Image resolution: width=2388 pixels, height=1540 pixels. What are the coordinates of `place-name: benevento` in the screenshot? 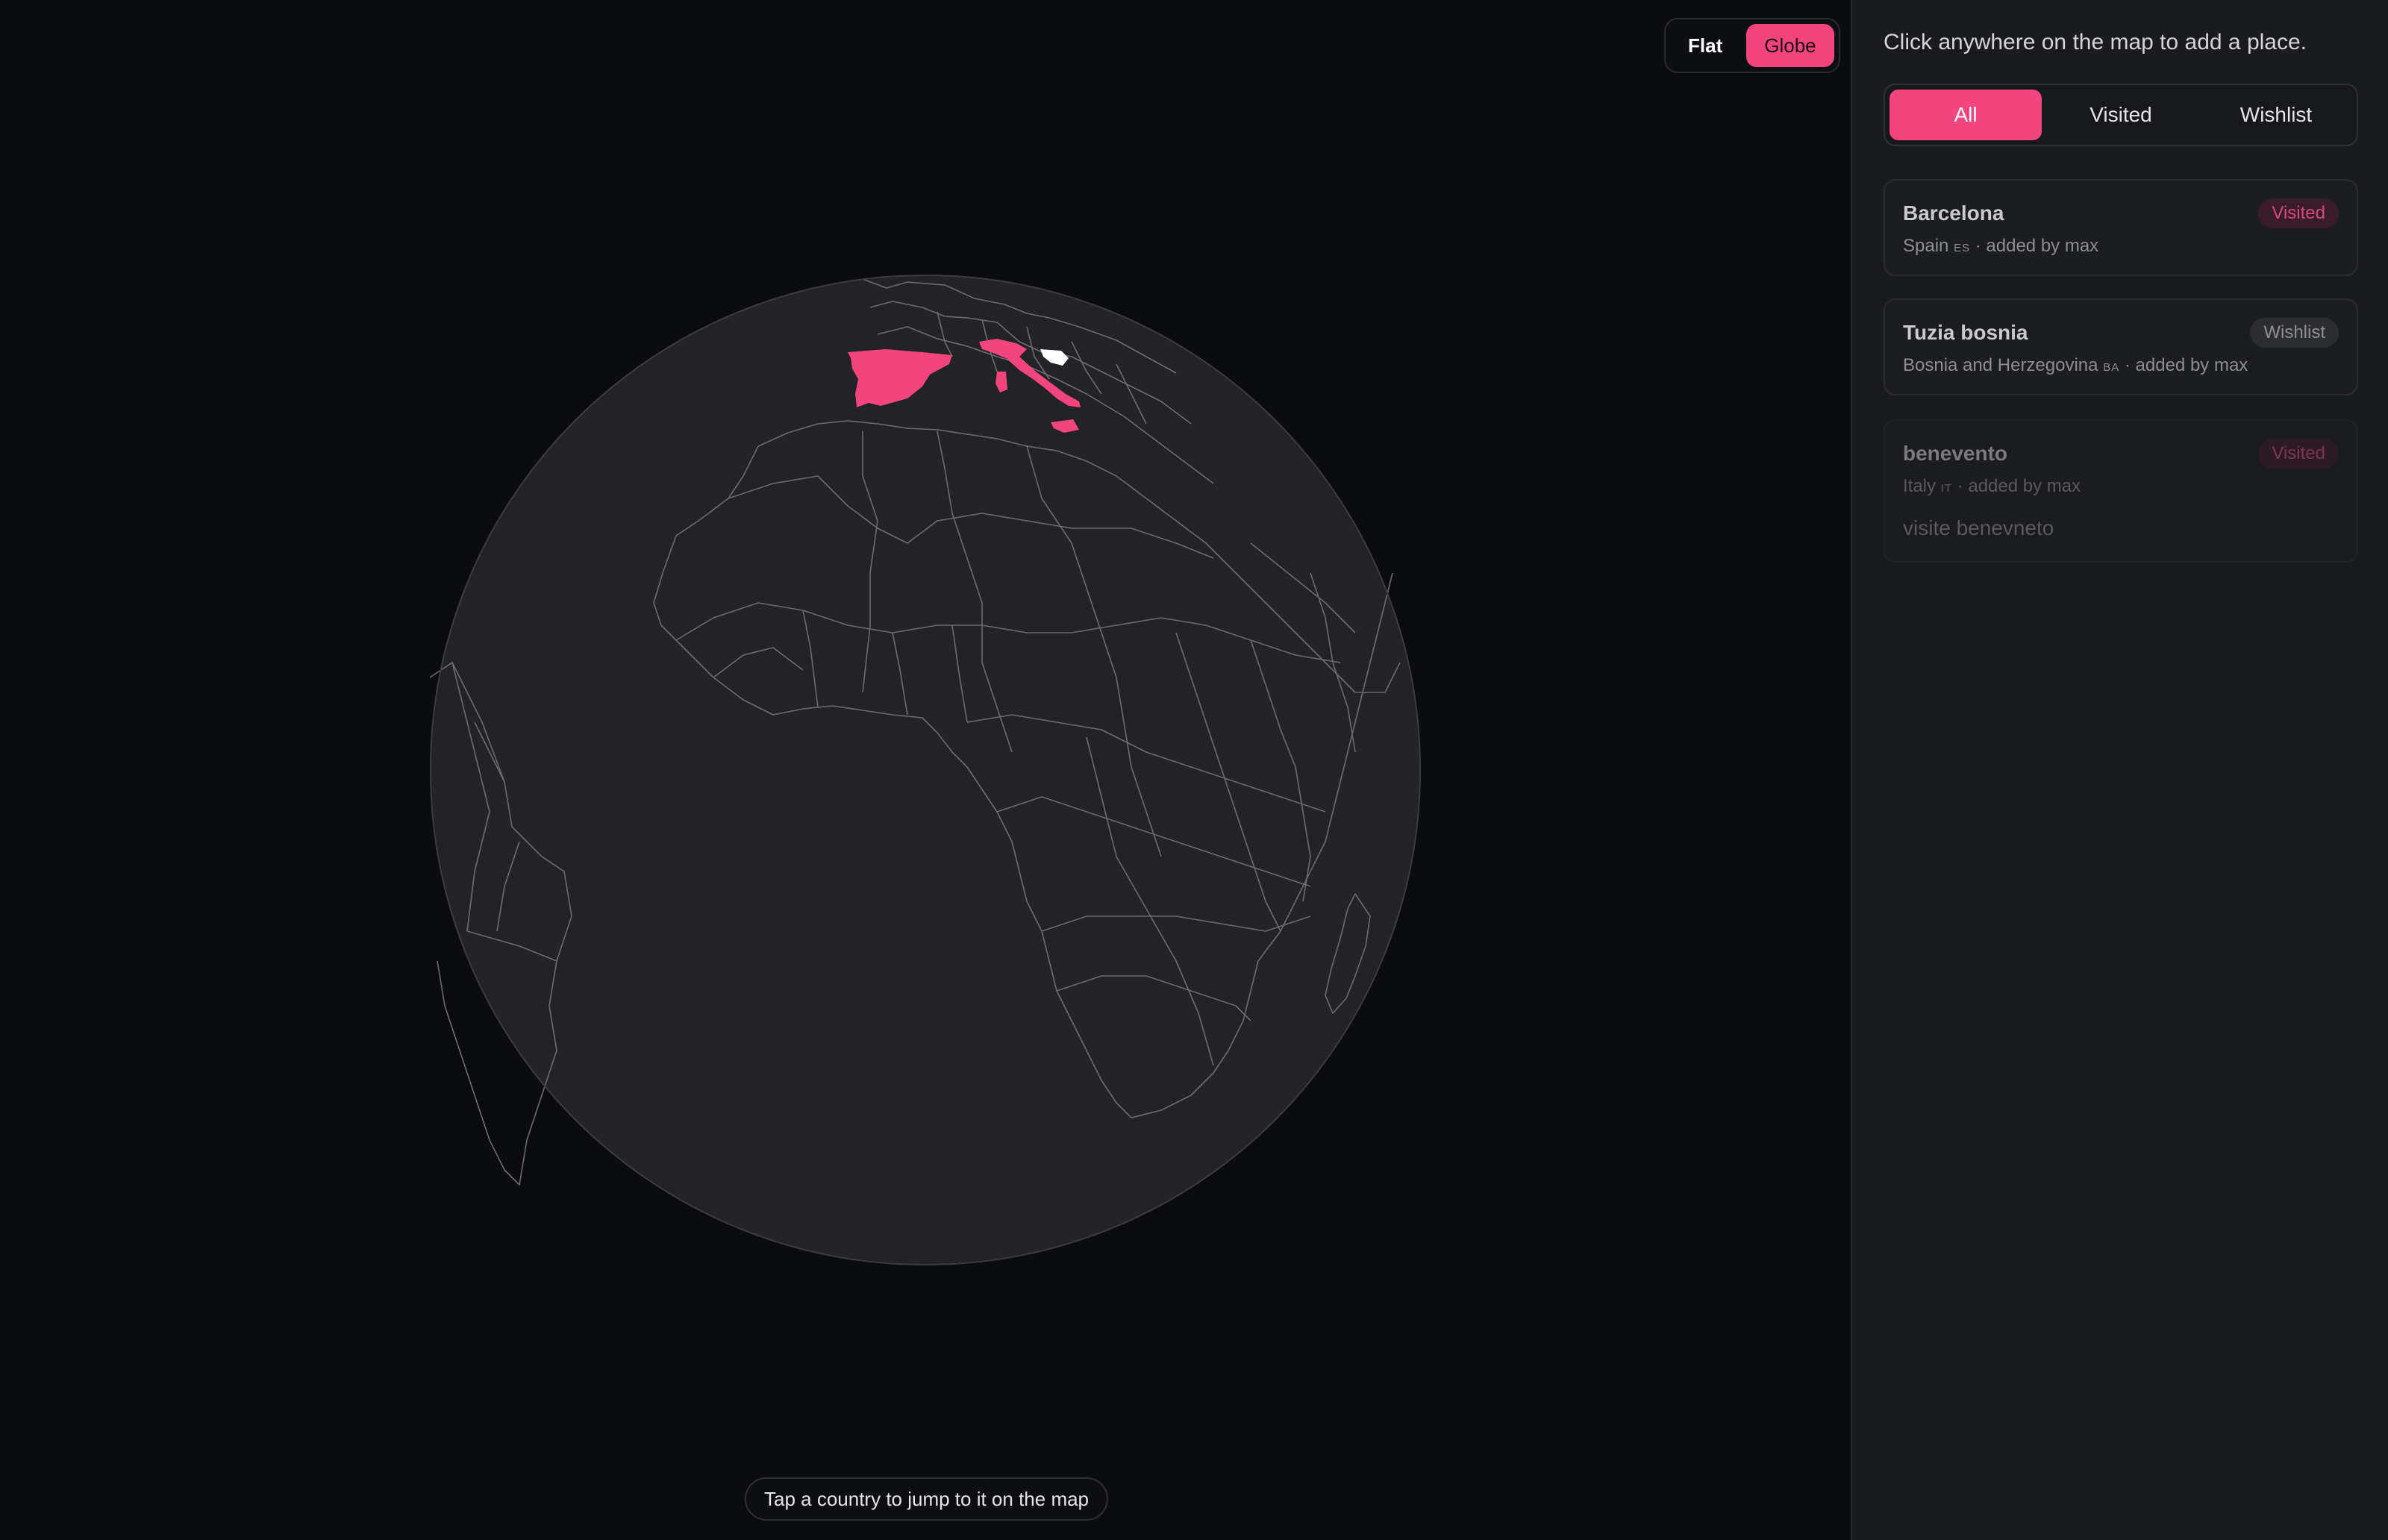 It's located at (1956, 453).